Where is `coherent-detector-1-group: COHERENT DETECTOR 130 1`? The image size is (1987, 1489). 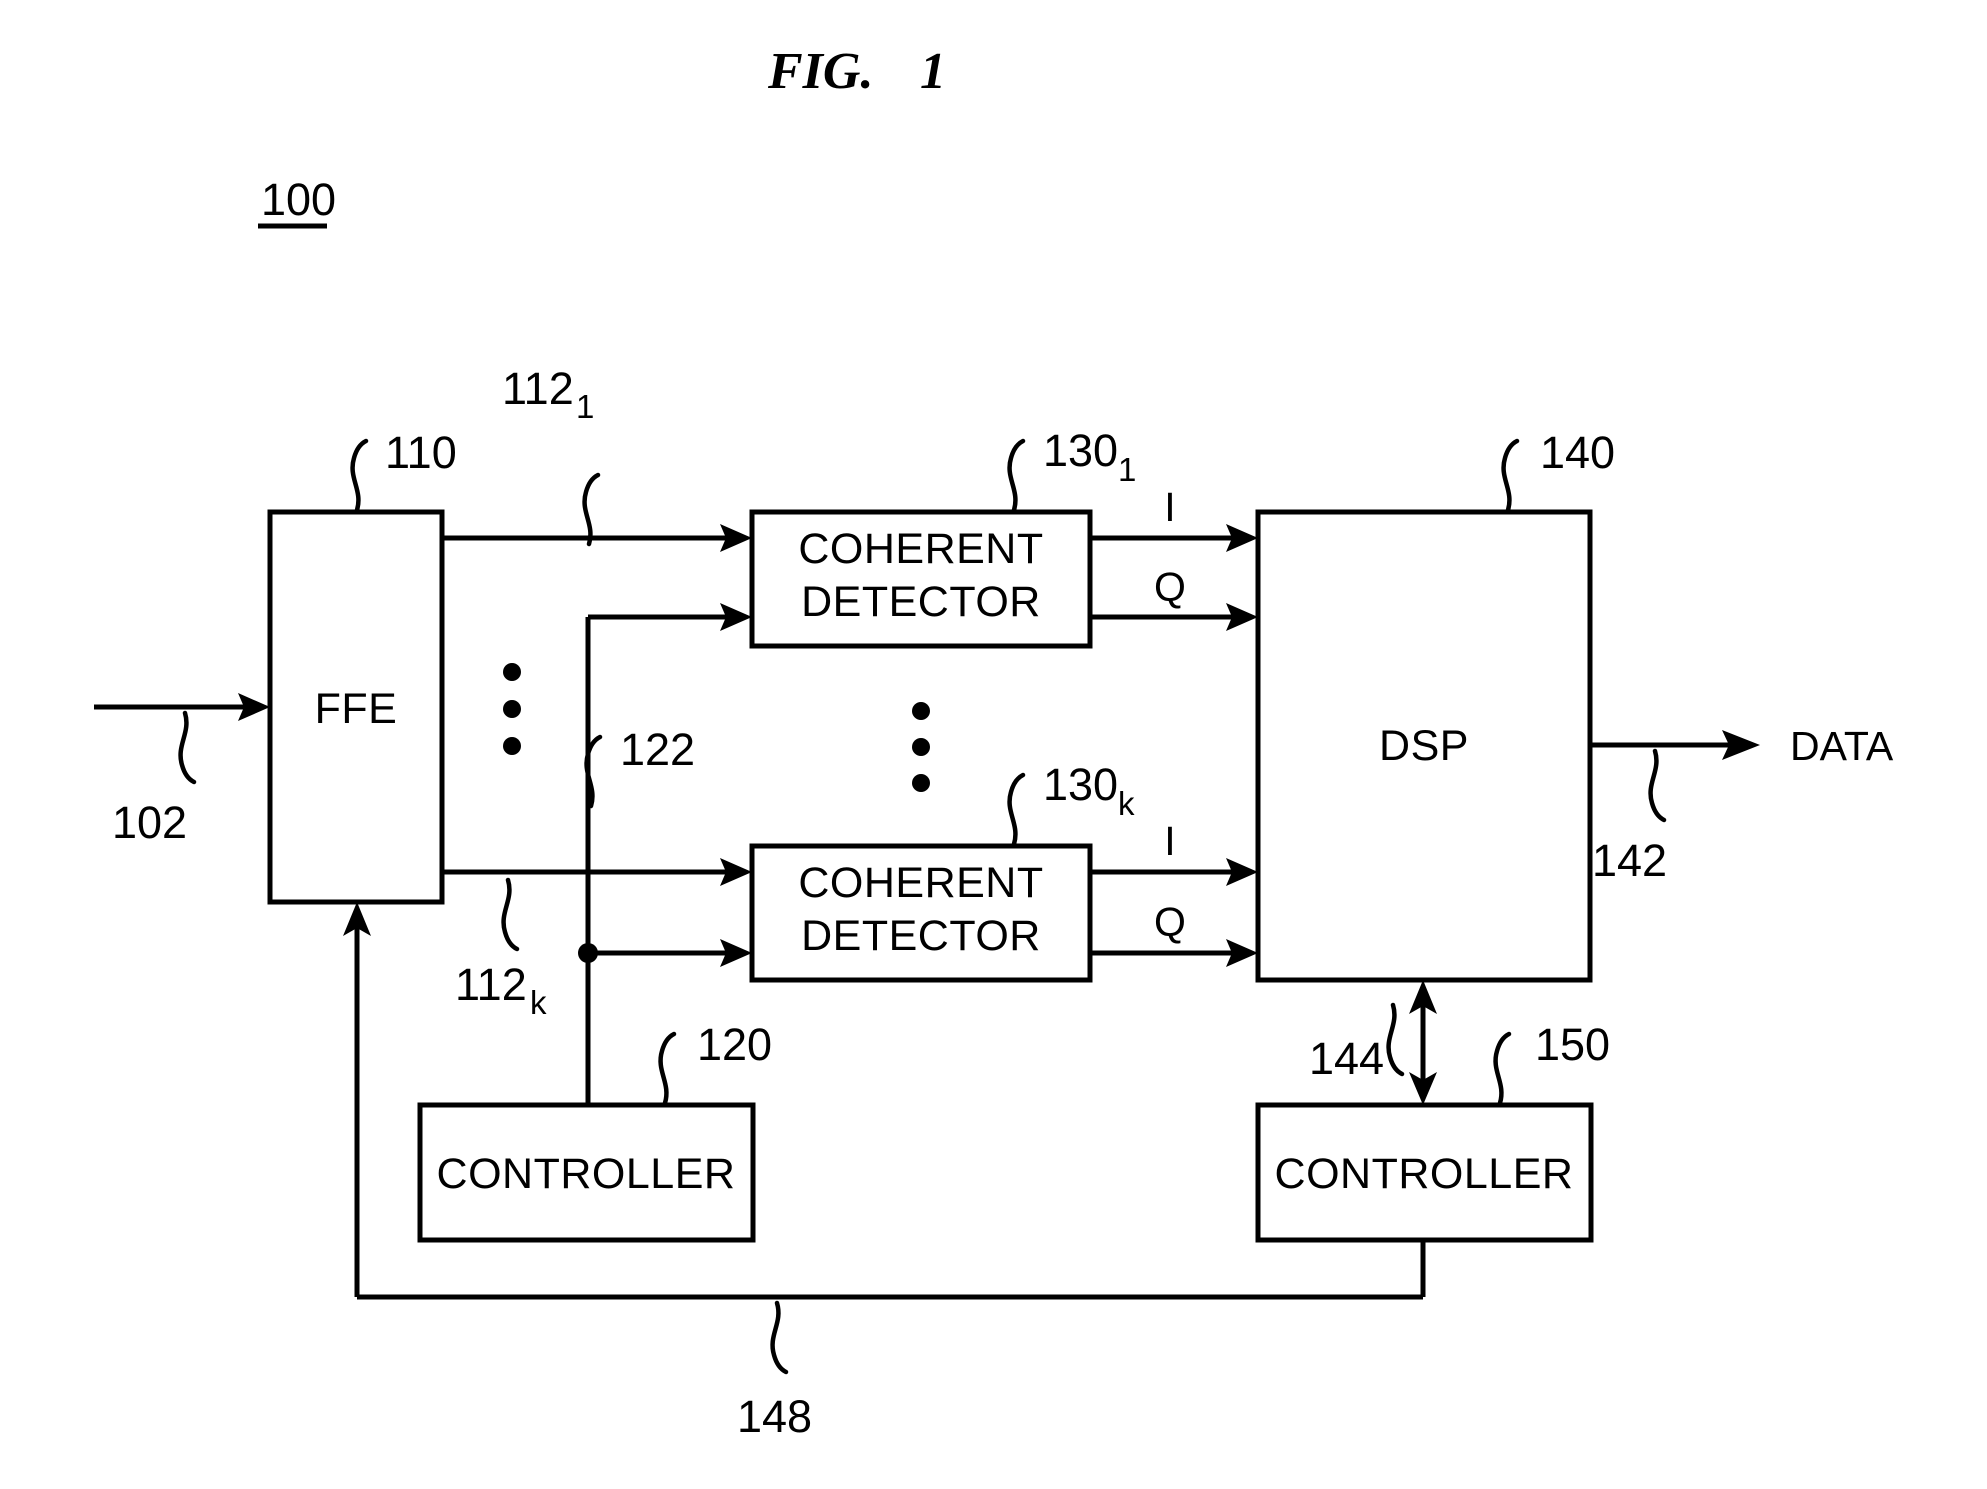
coherent-detector-1-group: COHERENT DETECTOR 130 1 is located at coordinates (942, 537).